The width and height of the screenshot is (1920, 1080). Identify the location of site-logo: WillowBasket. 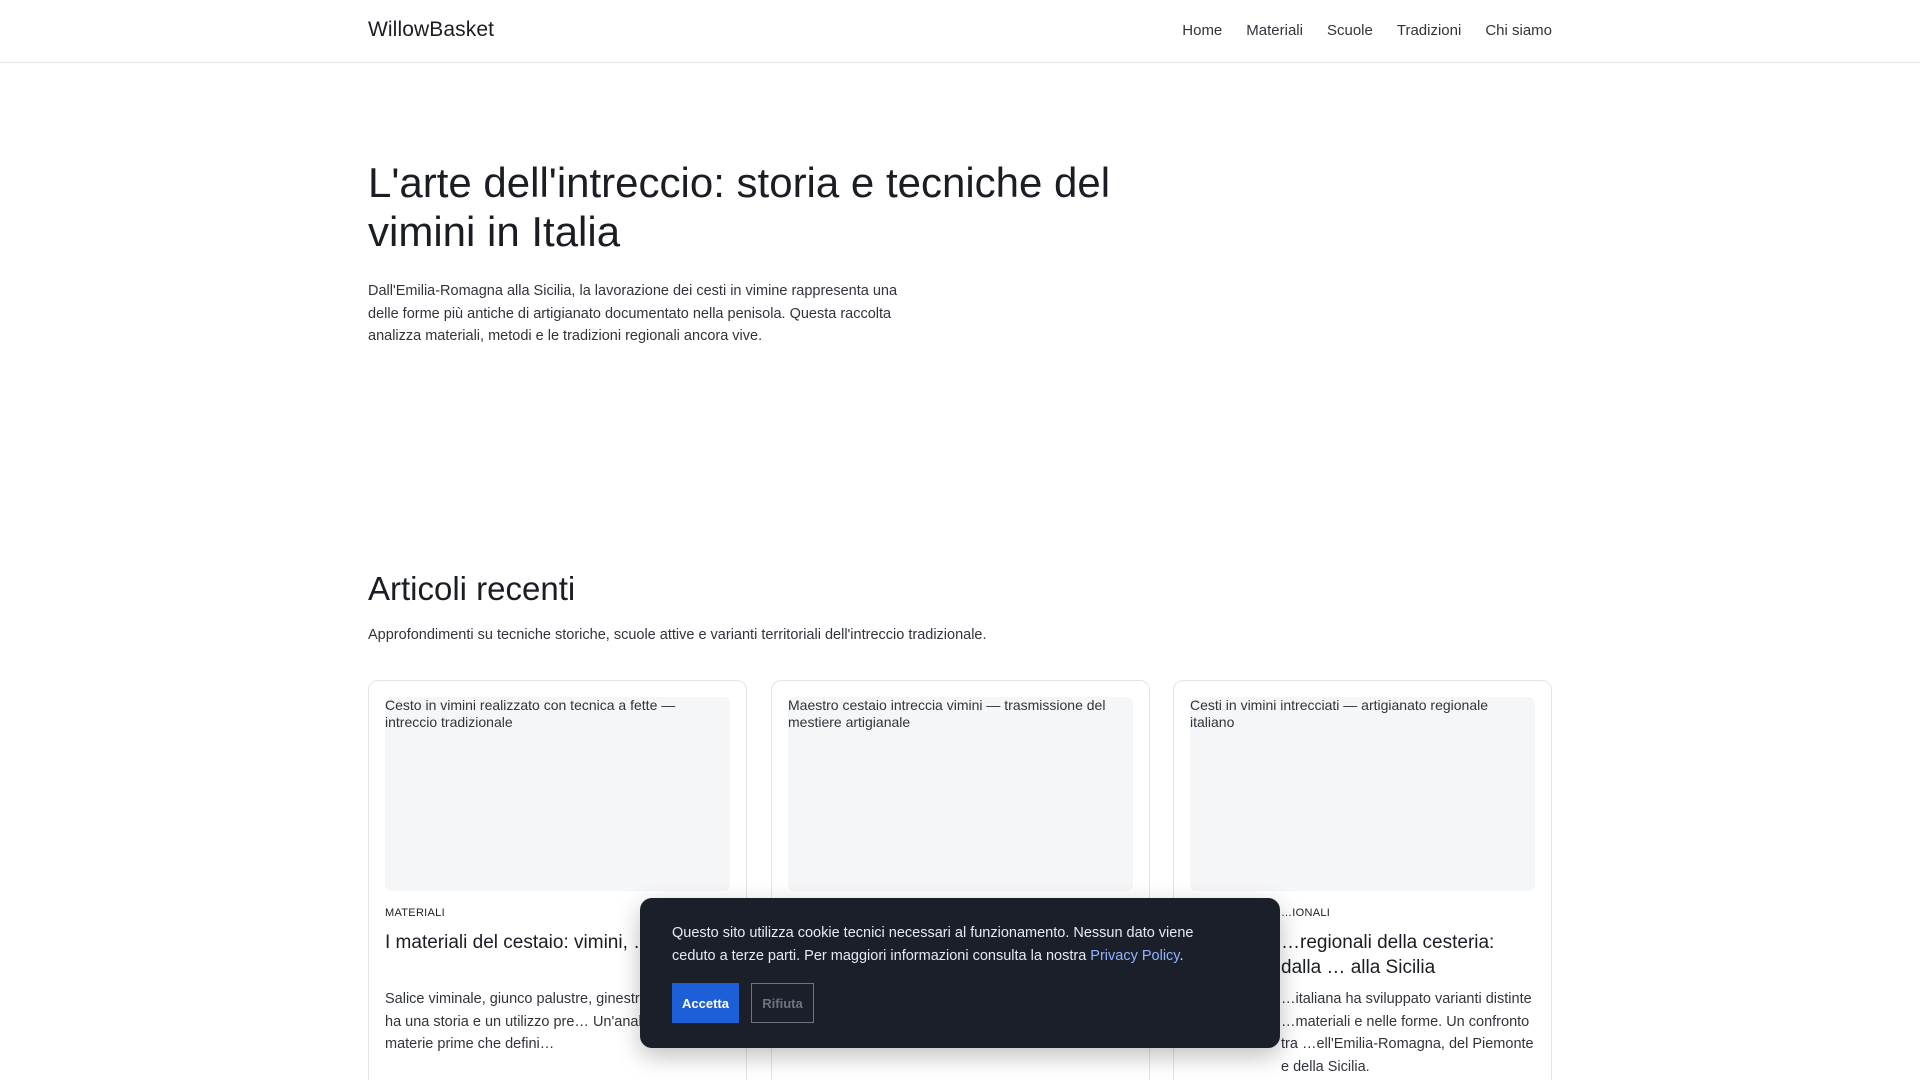
(431, 30).